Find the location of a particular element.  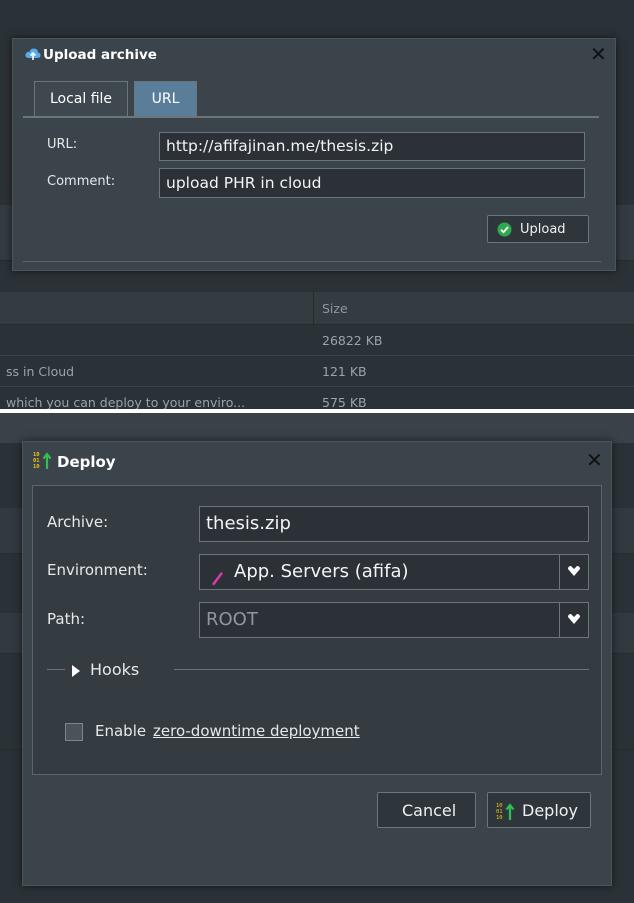

tab-label: Local file is located at coordinates (81, 99).